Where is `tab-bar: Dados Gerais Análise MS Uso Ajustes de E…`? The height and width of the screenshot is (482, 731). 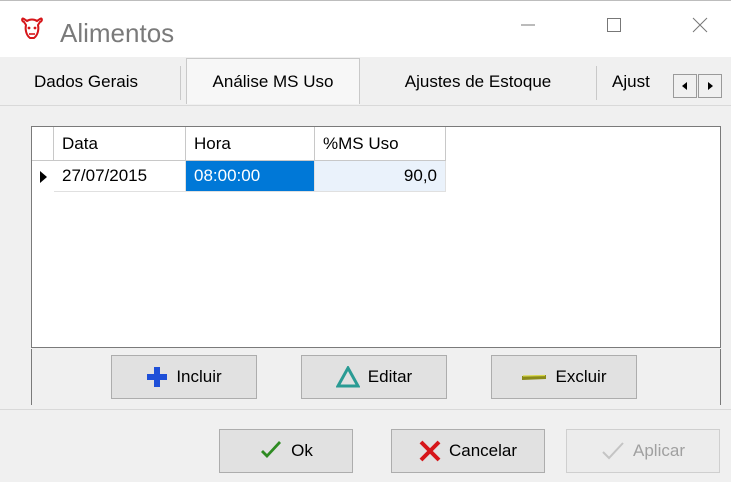 tab-bar: Dados Gerais Análise MS Uso Ajustes de E… is located at coordinates (365, 82).